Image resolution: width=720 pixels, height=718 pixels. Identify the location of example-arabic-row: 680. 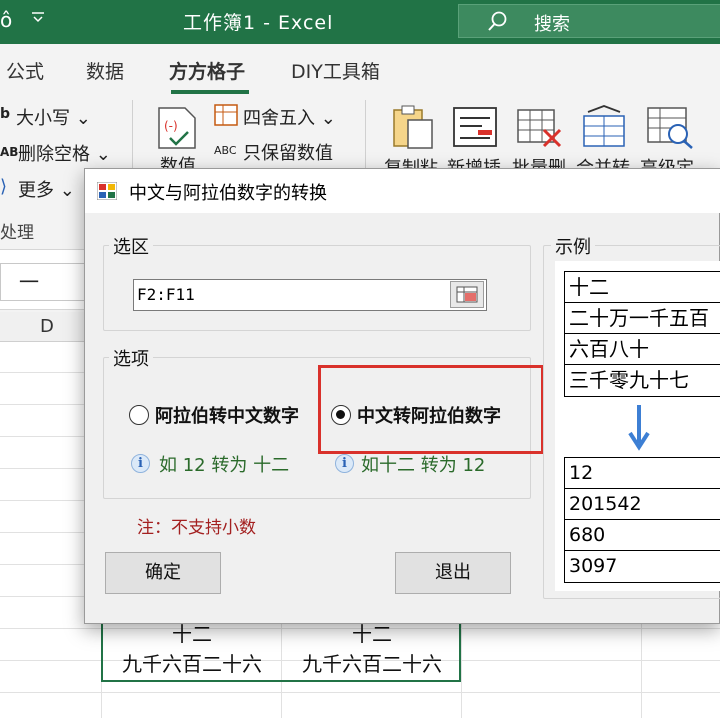
(642, 535).